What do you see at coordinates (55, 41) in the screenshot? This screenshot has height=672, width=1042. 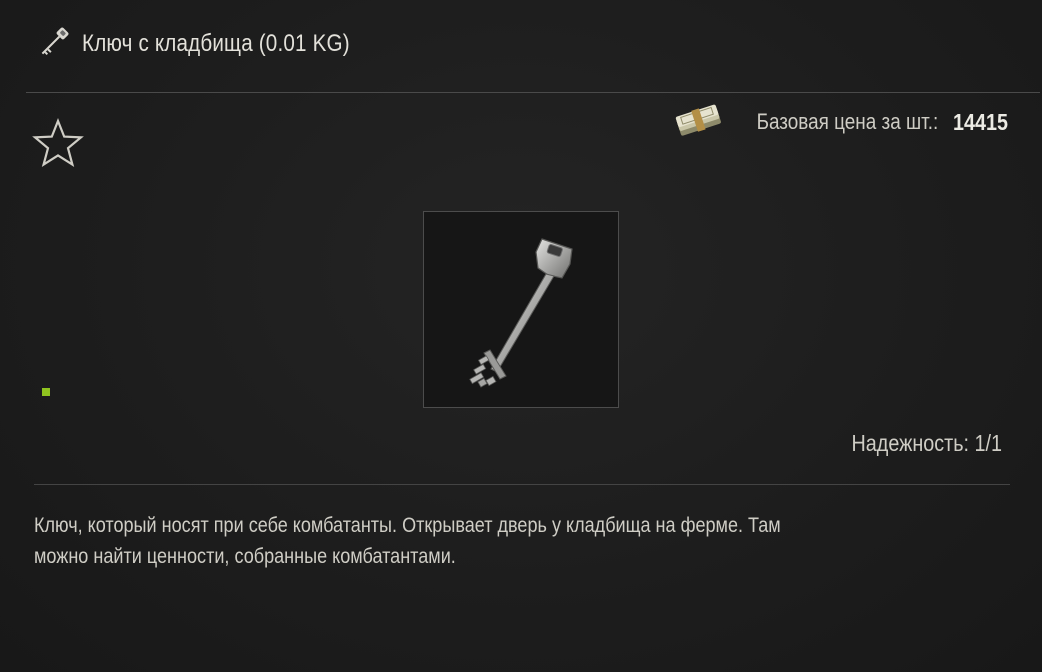 I see `key-icon` at bounding box center [55, 41].